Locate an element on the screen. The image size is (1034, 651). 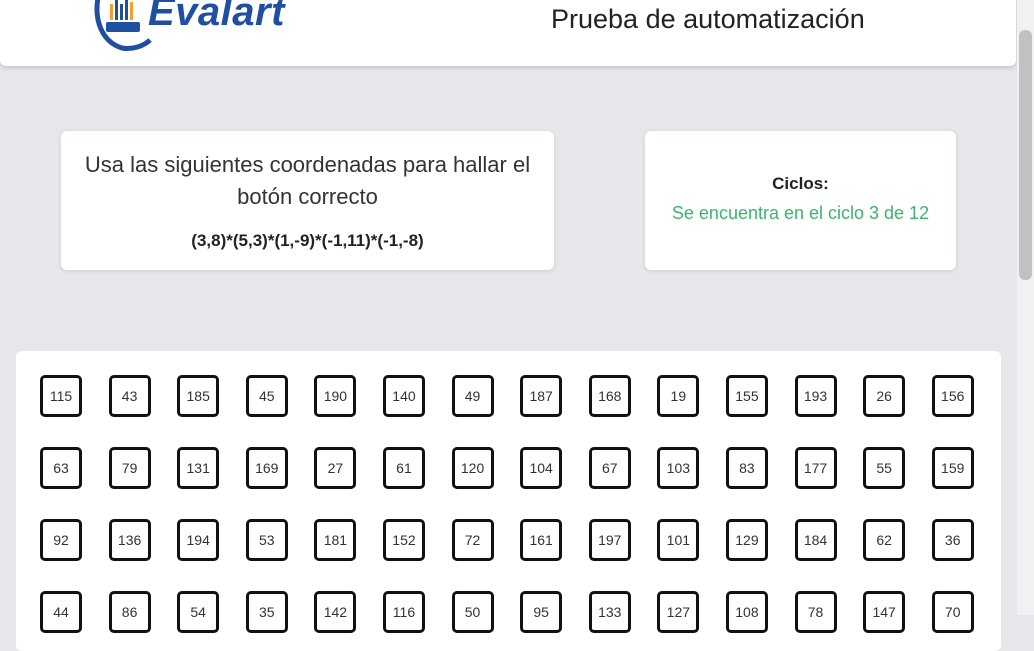
number-button: 55 is located at coordinates (884, 468).